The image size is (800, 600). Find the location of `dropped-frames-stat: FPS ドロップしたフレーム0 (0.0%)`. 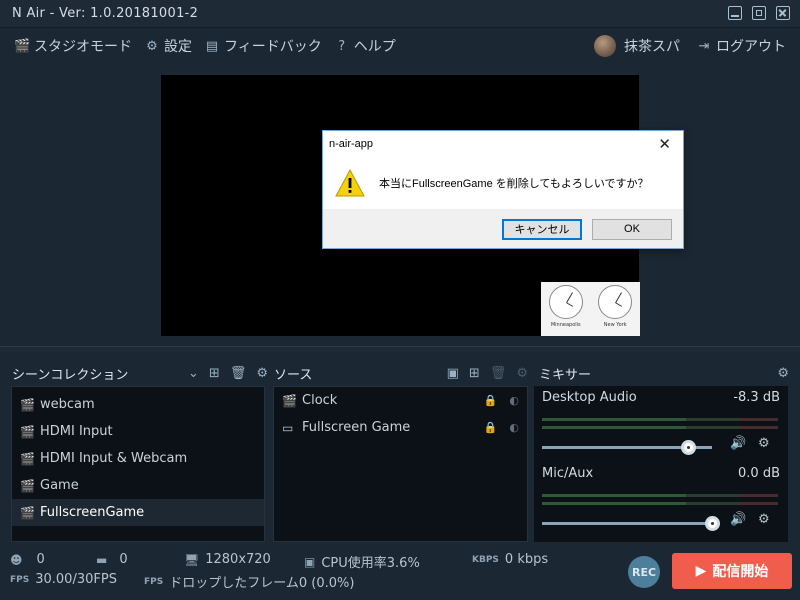

dropped-frames-stat: FPS ドロップしたフレーム0 (0.0%) is located at coordinates (249, 581).